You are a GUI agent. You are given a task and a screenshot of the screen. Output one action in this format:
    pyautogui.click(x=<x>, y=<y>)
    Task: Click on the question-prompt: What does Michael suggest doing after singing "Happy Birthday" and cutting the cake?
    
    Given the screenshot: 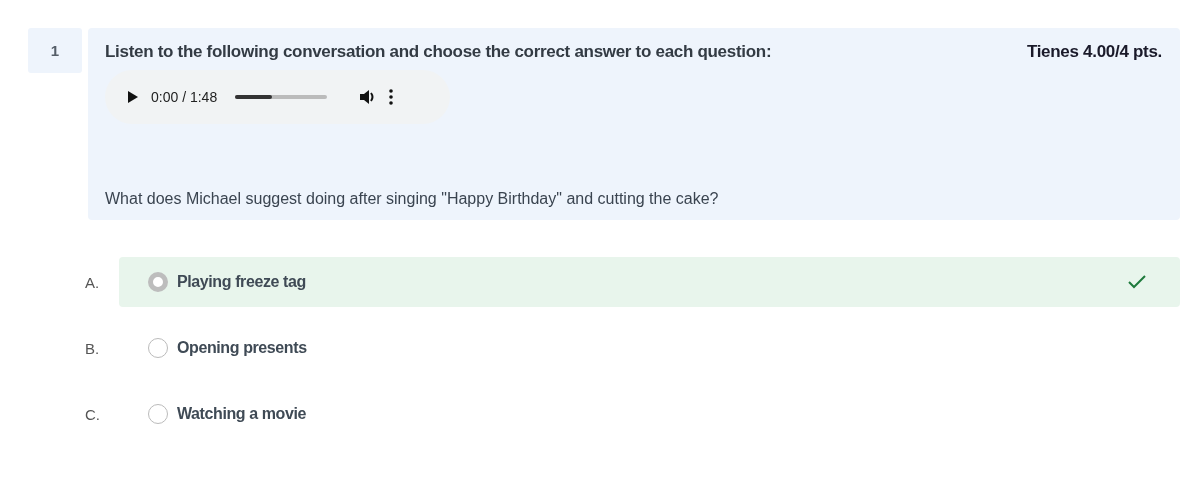 What is the action you would take?
    pyautogui.click(x=412, y=199)
    